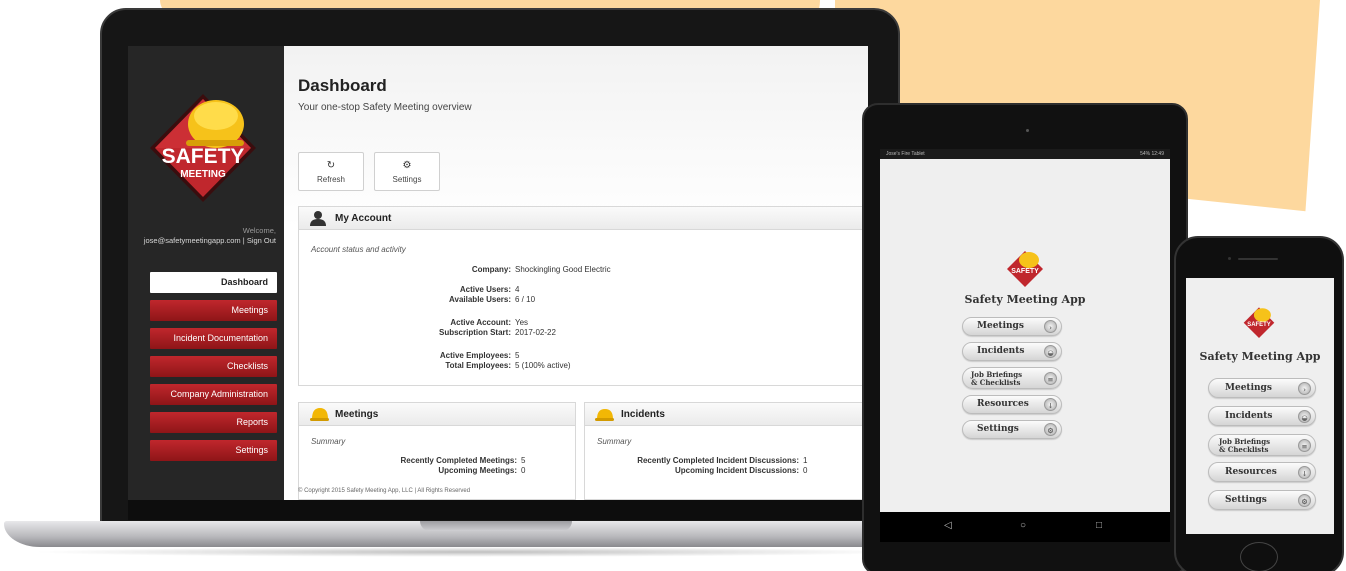 The image size is (1346, 571). What do you see at coordinates (385, 107) in the screenshot?
I see `page-subtitle: Your one-stop Safety Meeting overview` at bounding box center [385, 107].